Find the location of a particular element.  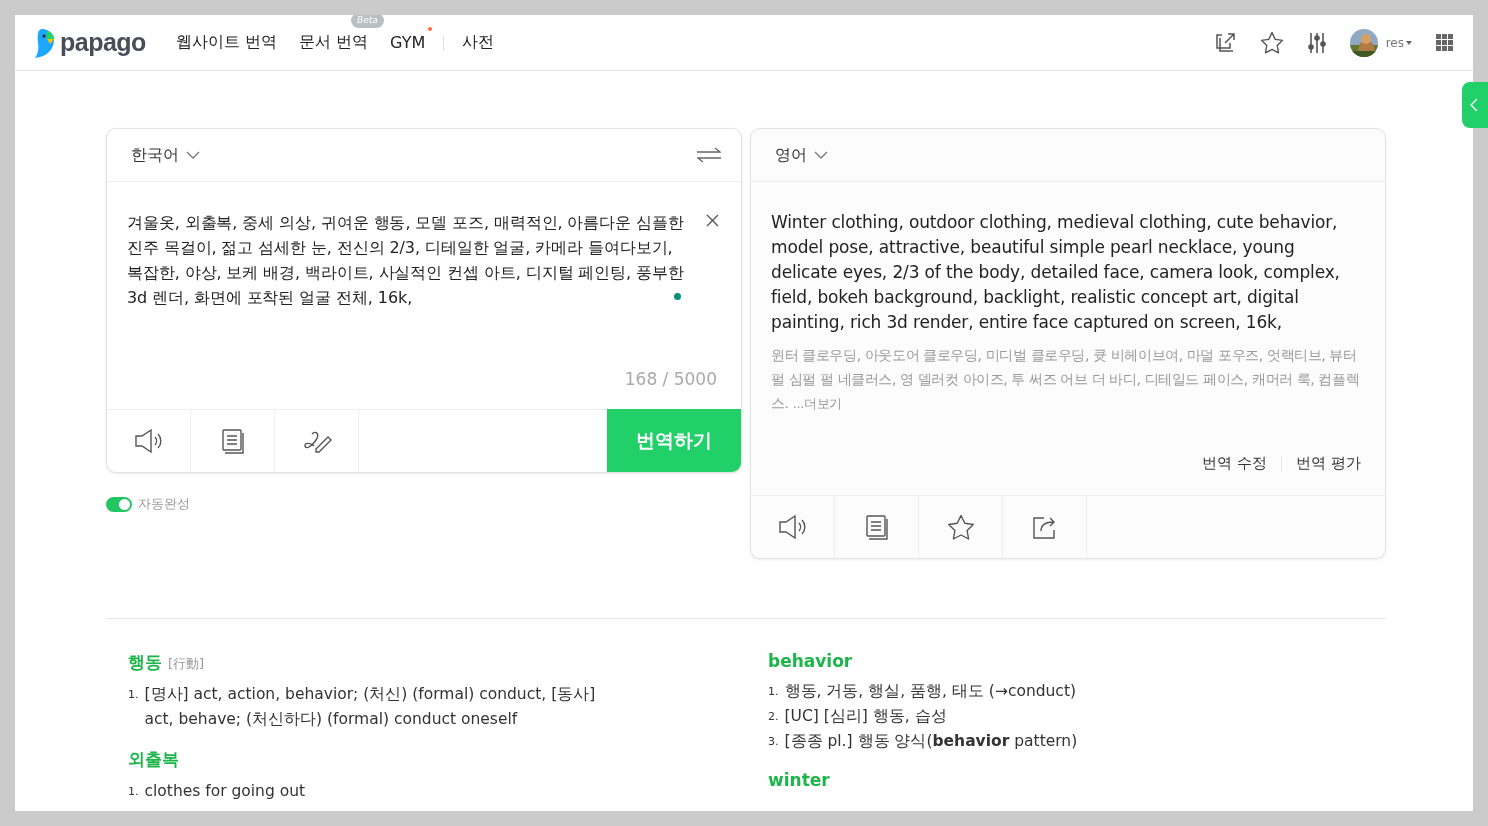

pronunciation-text: 윈터 클로우딩, 아웃도어 클로우딩, 미디벌 클로우딩, 큣 비헤이브여, 마덜 포우즈, 엇랙티브, 뷰터펄 심펄 펄 네클러스, 영 델러컷 아이즈, 투 써즈 어브 더 바디, 디테일드 페이스, 캐머러 룩, 컴플렉스. ...더보기 is located at coordinates (1066, 379).